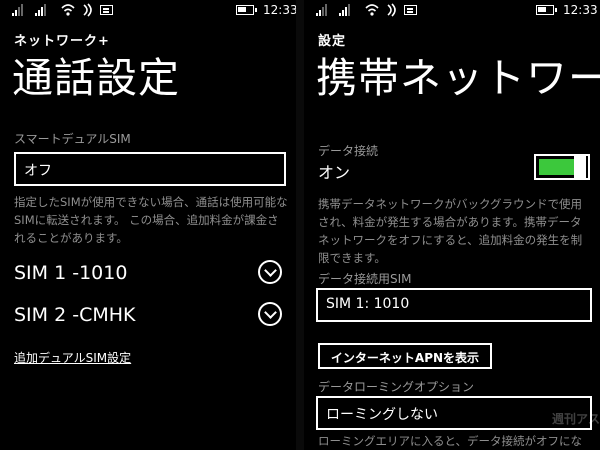  Describe the element at coordinates (72, 357) in the screenshot. I see `additional-dual-sim-settings-link: 追加デュアルSIM設定` at that location.